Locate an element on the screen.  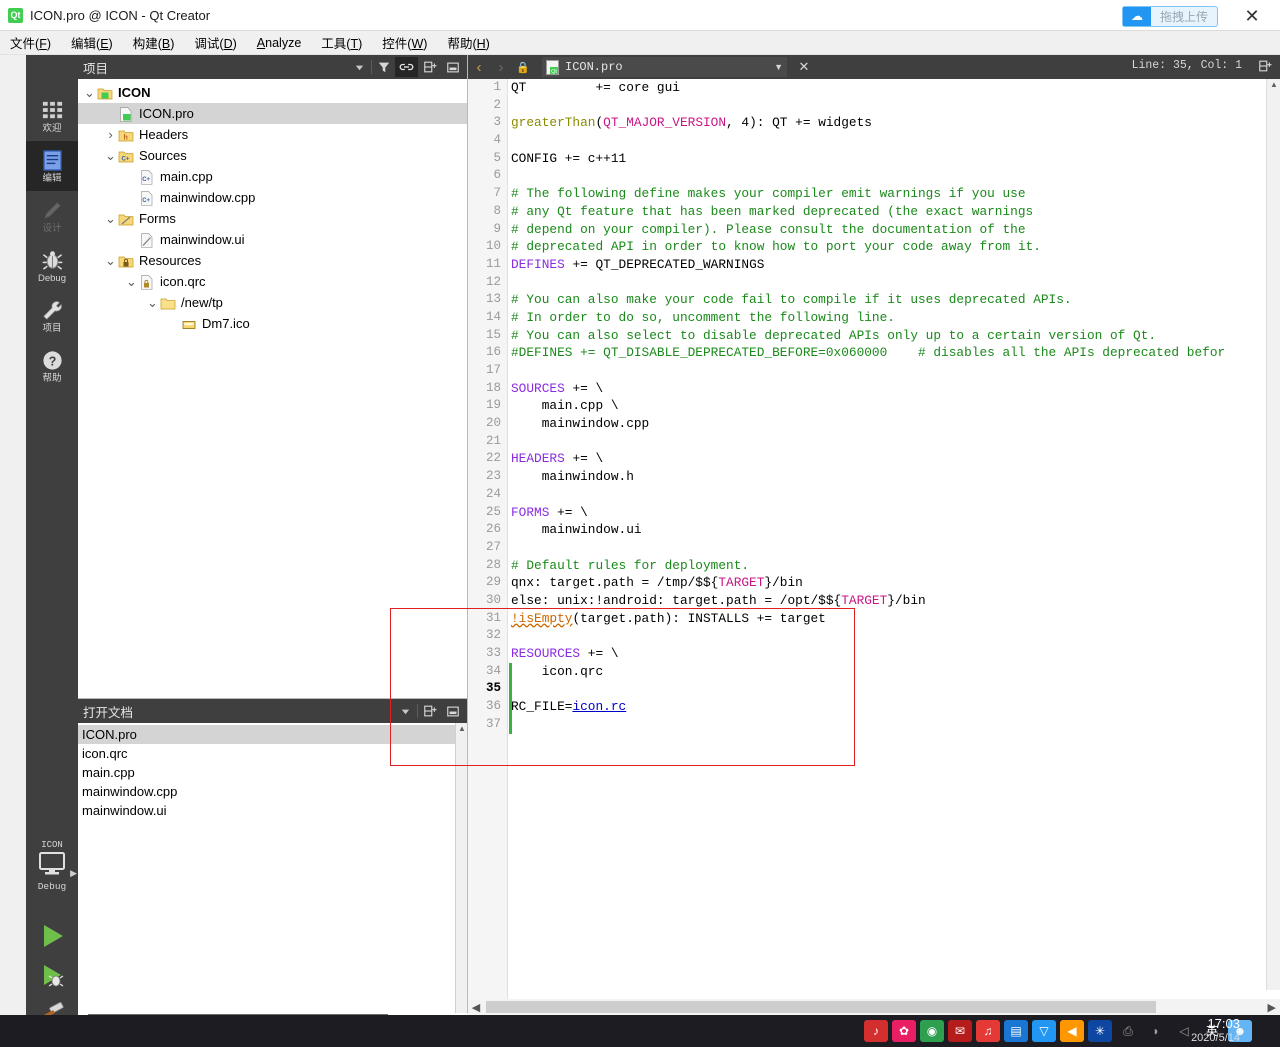
run-button is located at coordinates (52, 936).